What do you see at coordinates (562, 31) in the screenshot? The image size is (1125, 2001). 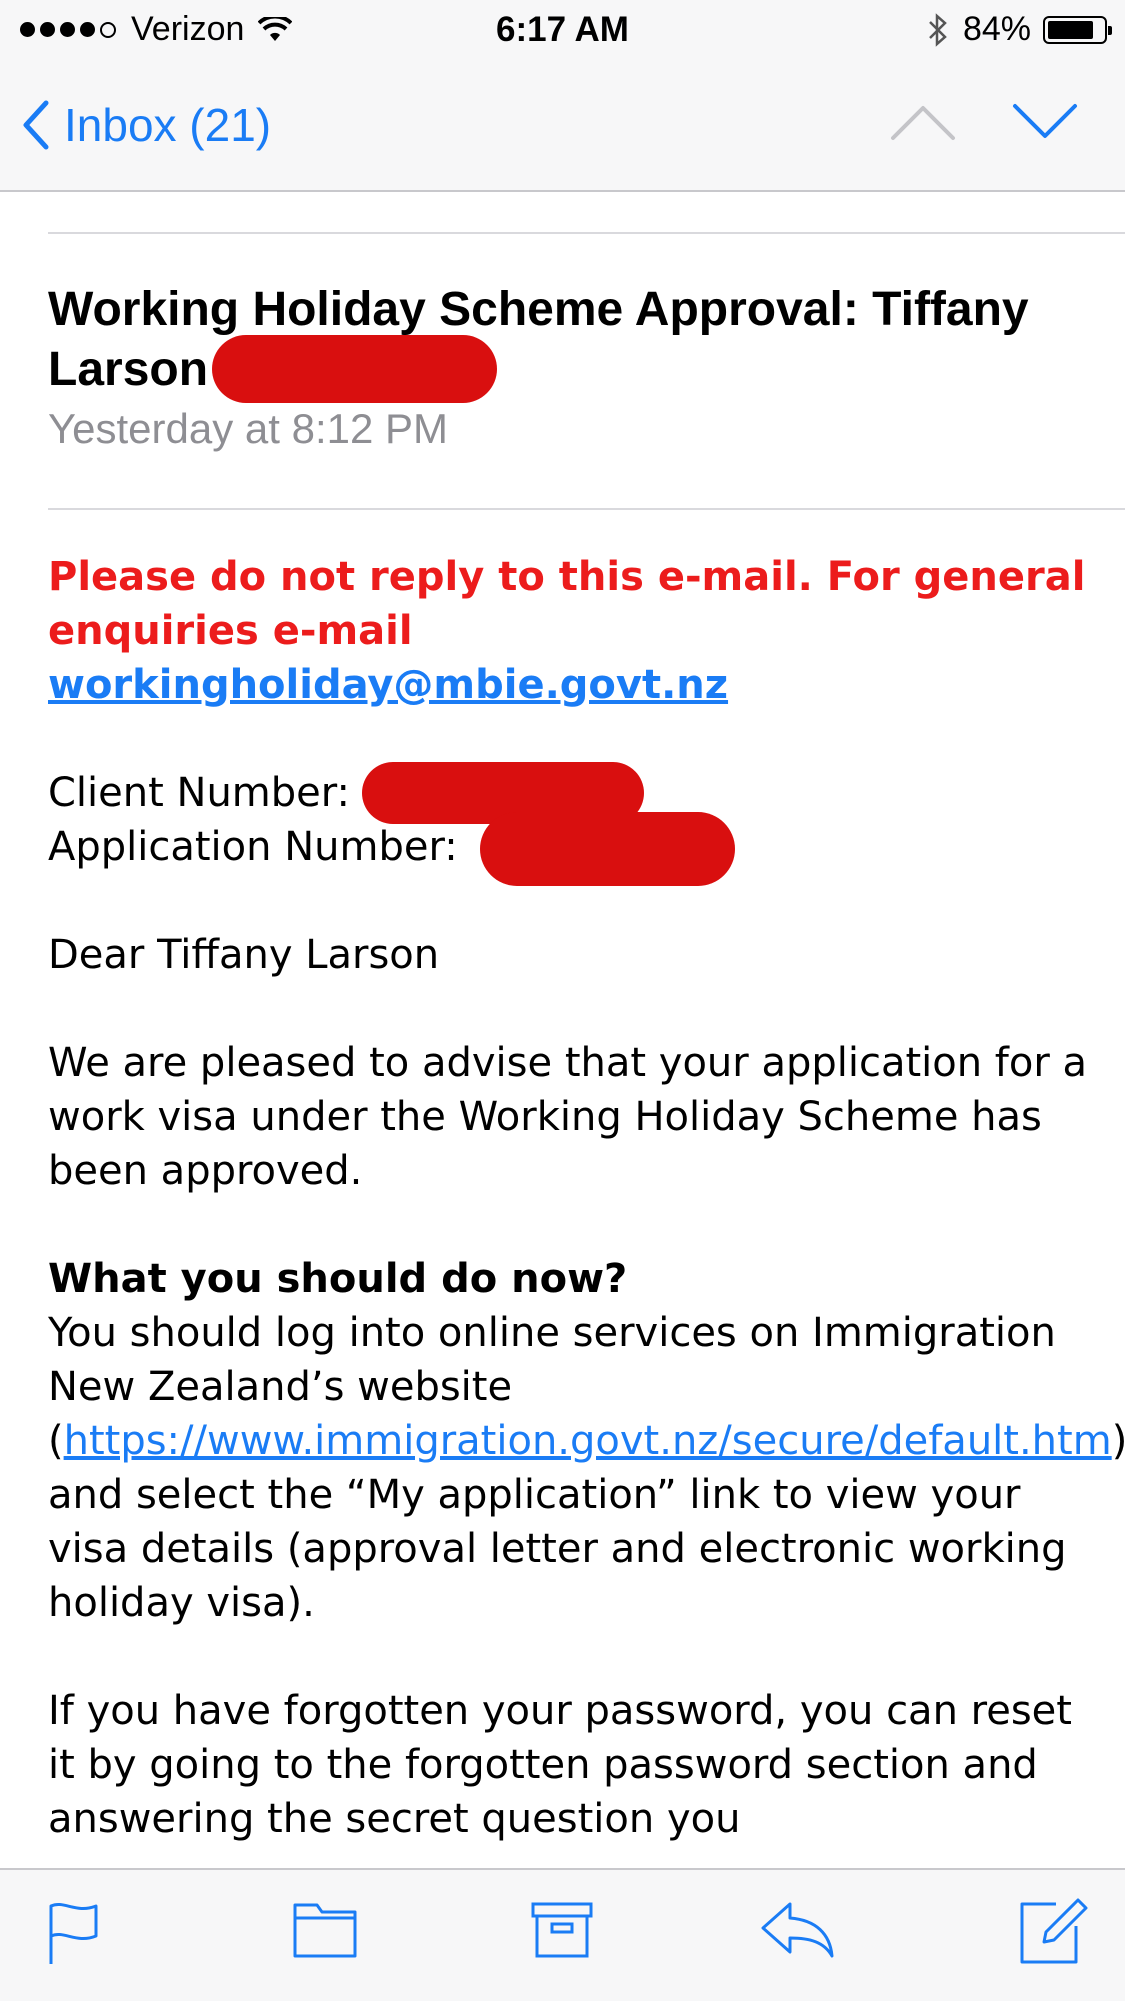 I see `status-bar: Verizon 6:17 AM 84%` at bounding box center [562, 31].